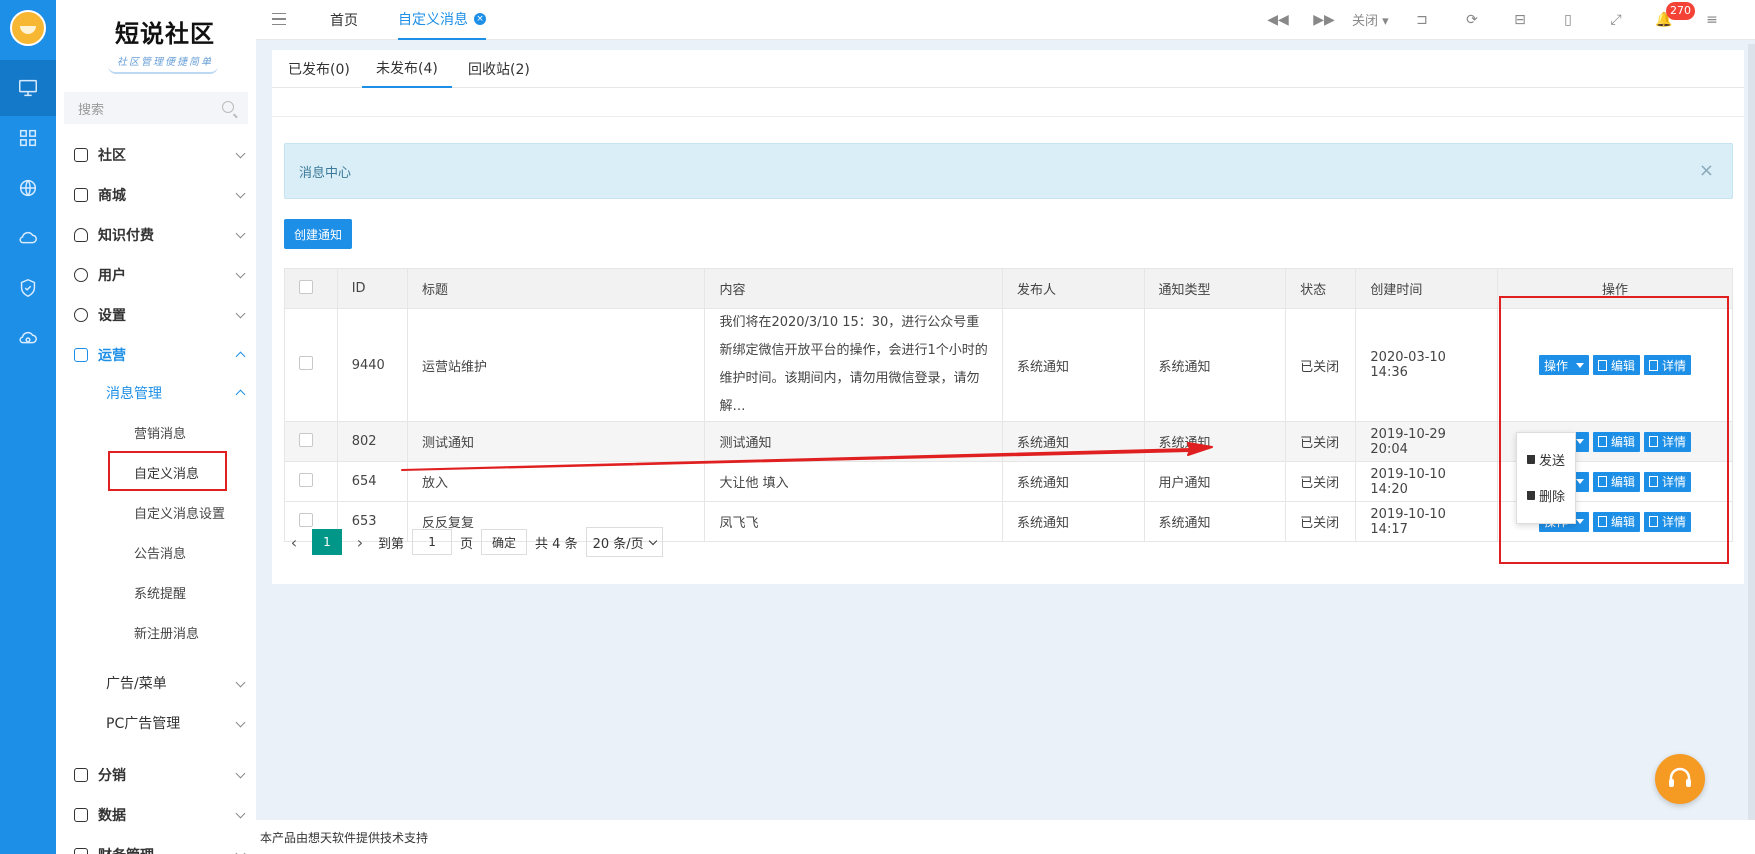 The image size is (1755, 854). Describe the element at coordinates (156, 815) in the screenshot. I see `sidebar-item-data: 数据` at that location.